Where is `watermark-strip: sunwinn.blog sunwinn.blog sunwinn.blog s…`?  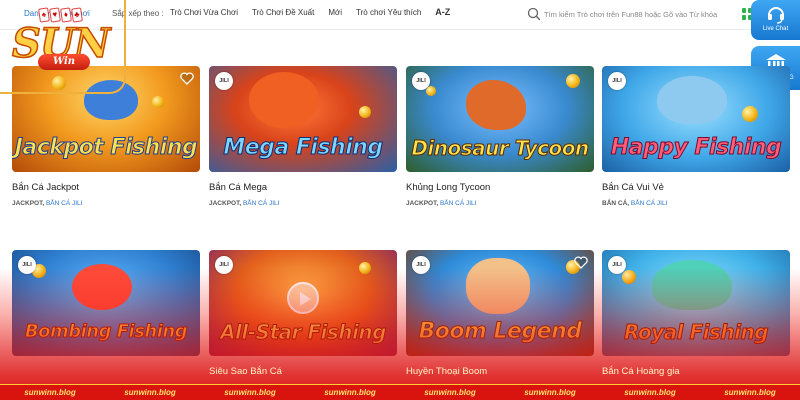
watermark-strip: sunwinn.blog sunwinn.blog sunwinn.blog s… is located at coordinates (400, 392).